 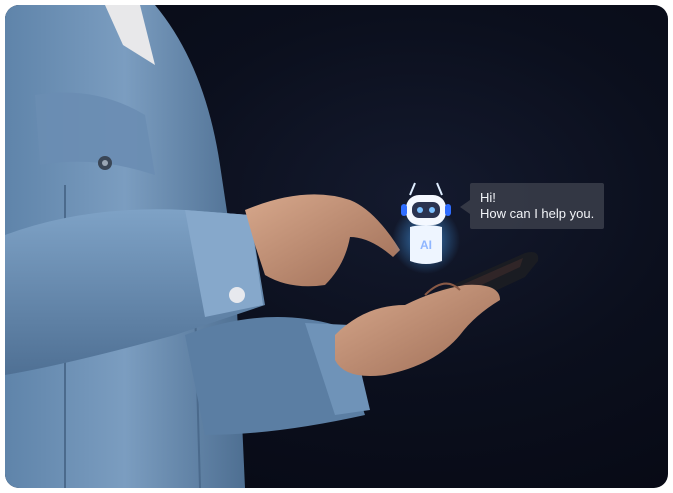 What do you see at coordinates (237, 295) in the screenshot?
I see `cuff-button-icon` at bounding box center [237, 295].